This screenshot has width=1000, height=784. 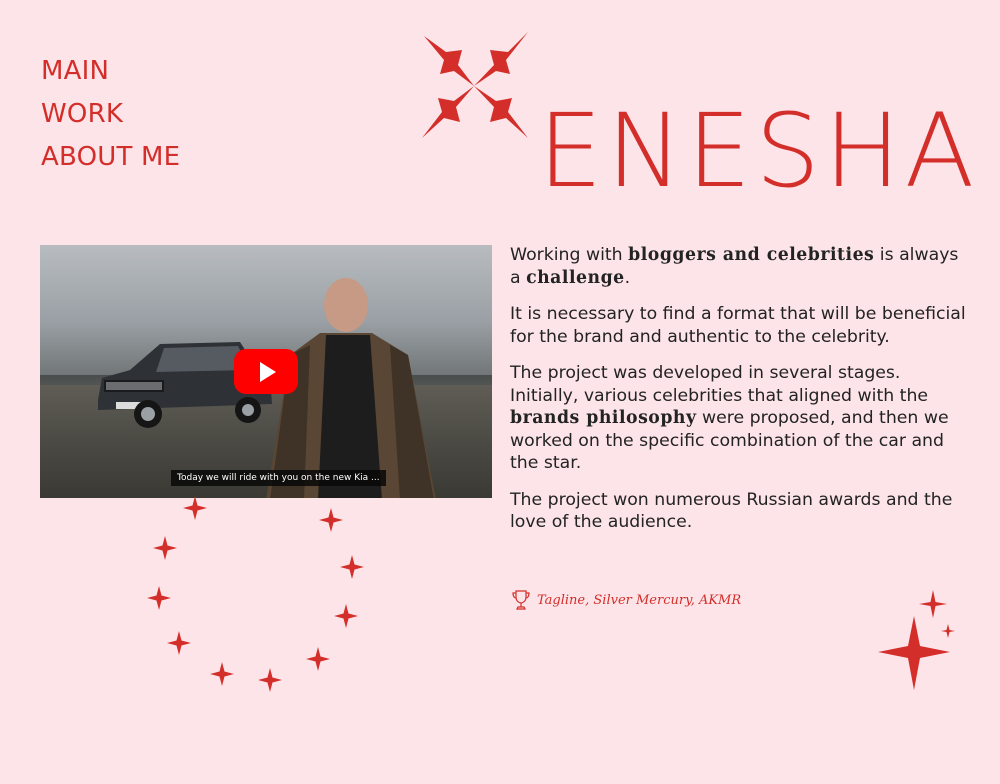 What do you see at coordinates (627, 277) in the screenshot?
I see `text-span: .` at bounding box center [627, 277].